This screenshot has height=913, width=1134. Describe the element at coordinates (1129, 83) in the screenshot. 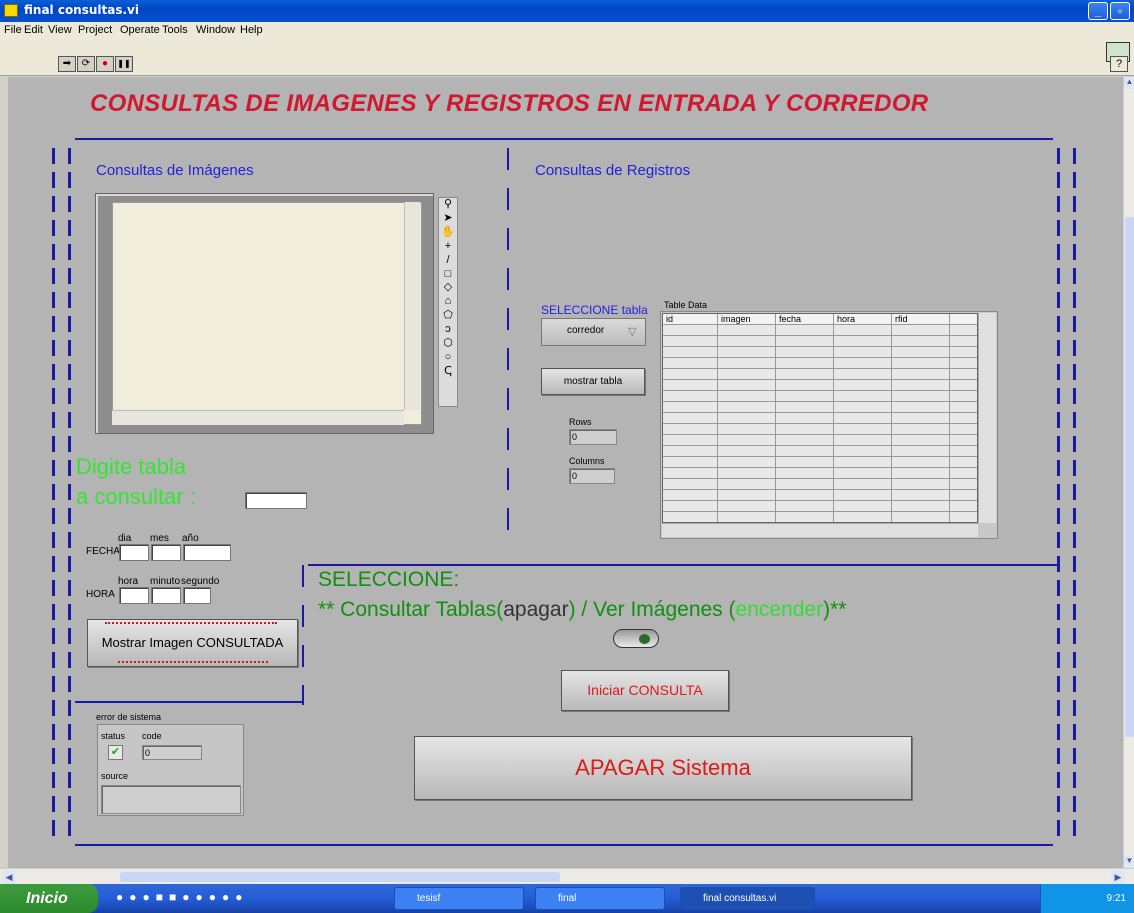

I see `scroll-up-icon: ▲` at that location.